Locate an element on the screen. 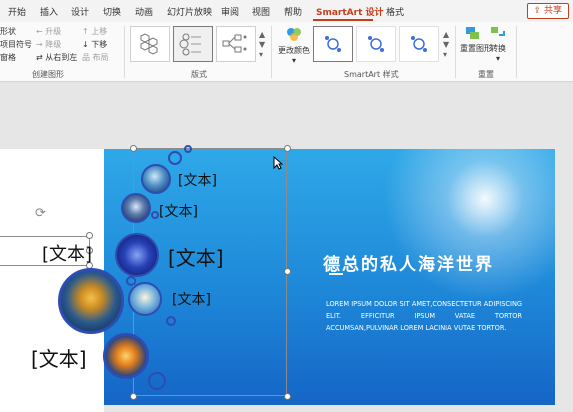 Image resolution: width=573 pixels, height=412 pixels. node-image-anemone is located at coordinates (126, 356).